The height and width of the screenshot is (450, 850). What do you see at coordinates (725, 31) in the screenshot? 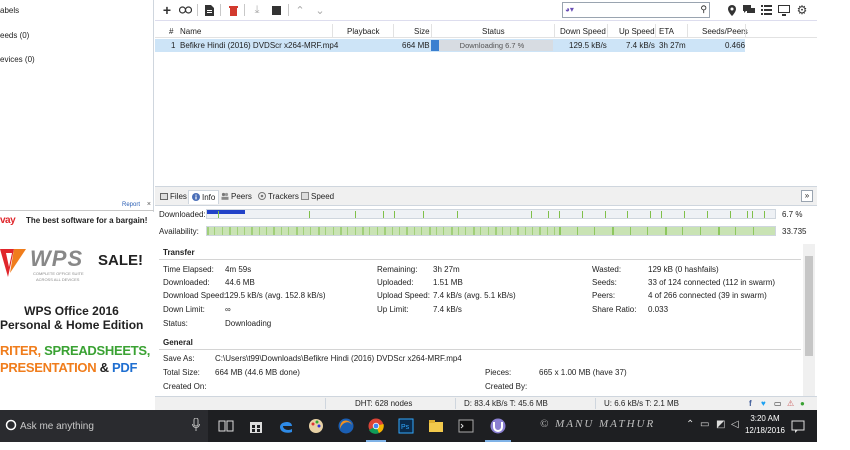
I see `column-header-seeds-peers: Seeds/Peers` at bounding box center [725, 31].